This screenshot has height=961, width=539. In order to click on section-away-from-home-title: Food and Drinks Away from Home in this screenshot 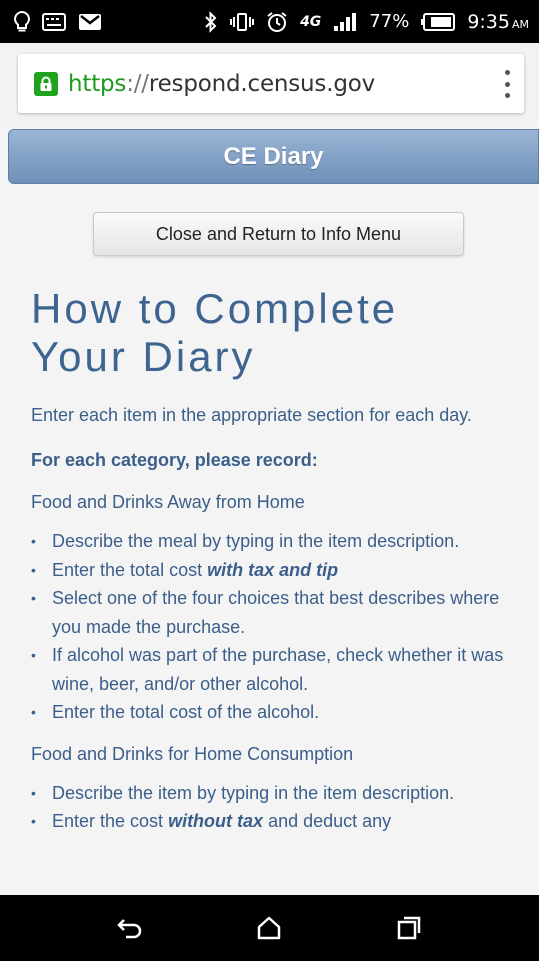, I will do `click(168, 502)`.